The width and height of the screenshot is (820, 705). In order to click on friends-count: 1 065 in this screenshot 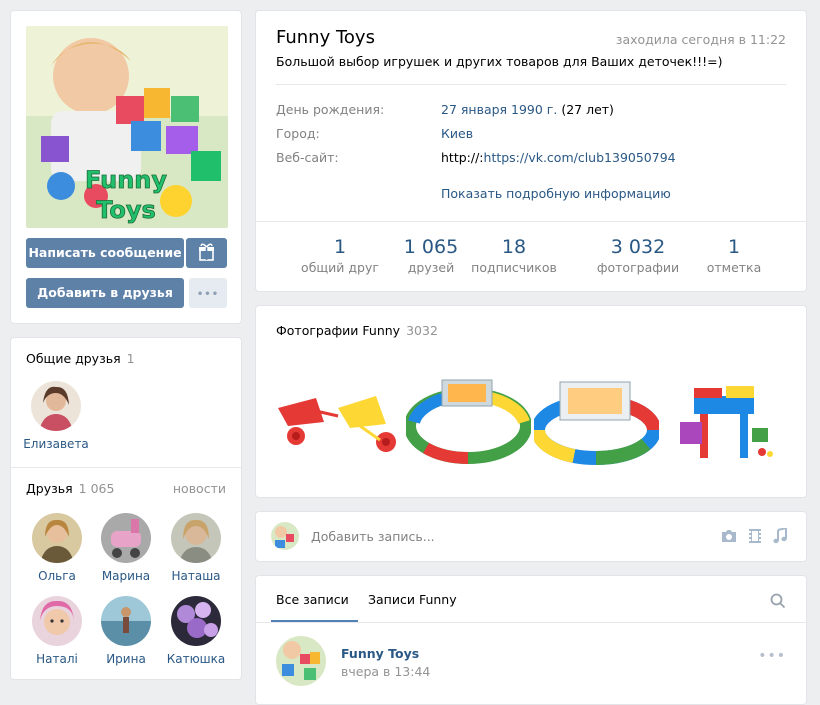, I will do `click(96, 488)`.